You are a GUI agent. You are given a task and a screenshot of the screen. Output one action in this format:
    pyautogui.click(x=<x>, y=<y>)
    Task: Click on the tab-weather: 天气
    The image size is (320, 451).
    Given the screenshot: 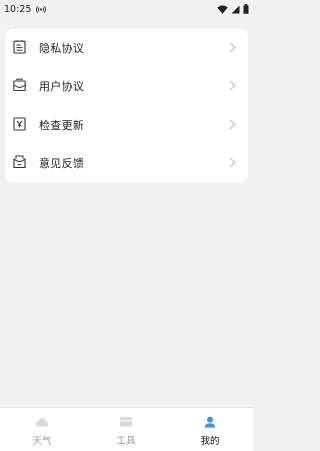 What is the action you would take?
    pyautogui.click(x=42, y=429)
    